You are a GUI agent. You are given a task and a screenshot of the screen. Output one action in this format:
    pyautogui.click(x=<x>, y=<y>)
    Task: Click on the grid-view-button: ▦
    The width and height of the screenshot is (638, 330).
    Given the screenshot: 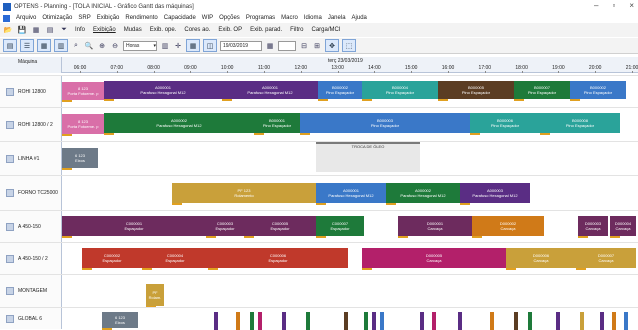 What is the action you would take?
    pyautogui.click(x=44, y=45)
    